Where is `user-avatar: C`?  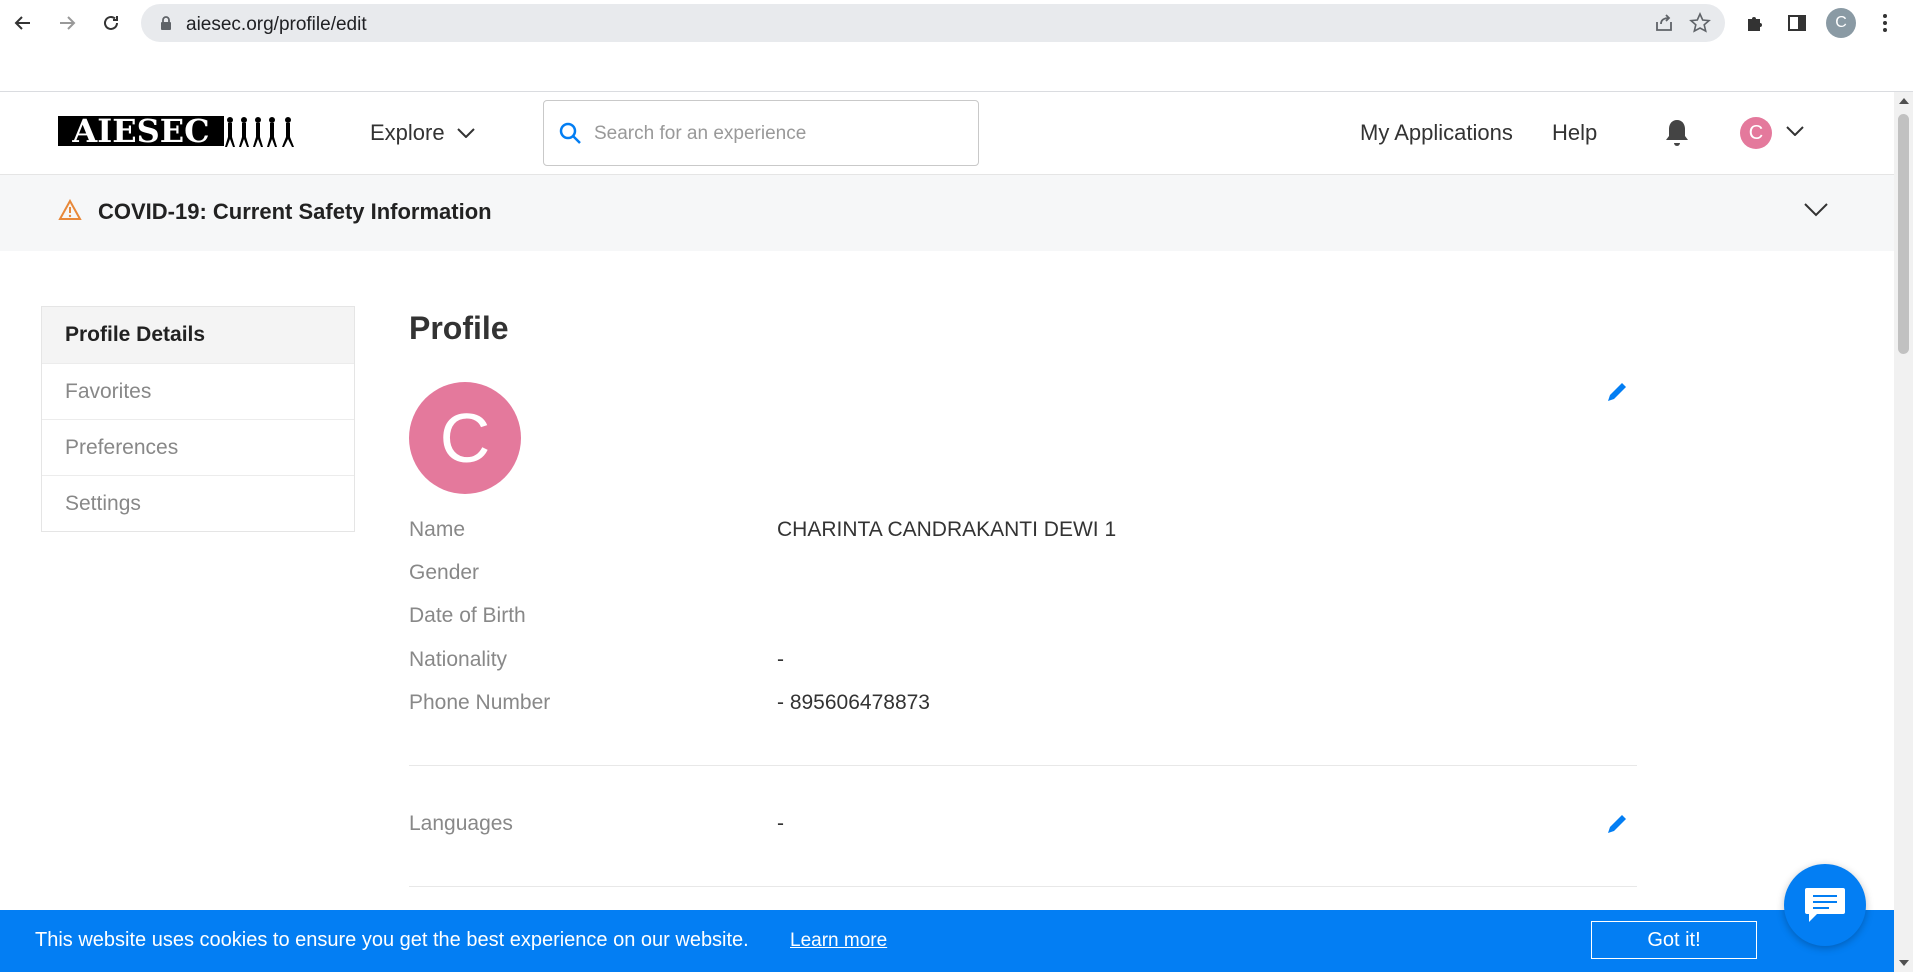 user-avatar: C is located at coordinates (1756, 133).